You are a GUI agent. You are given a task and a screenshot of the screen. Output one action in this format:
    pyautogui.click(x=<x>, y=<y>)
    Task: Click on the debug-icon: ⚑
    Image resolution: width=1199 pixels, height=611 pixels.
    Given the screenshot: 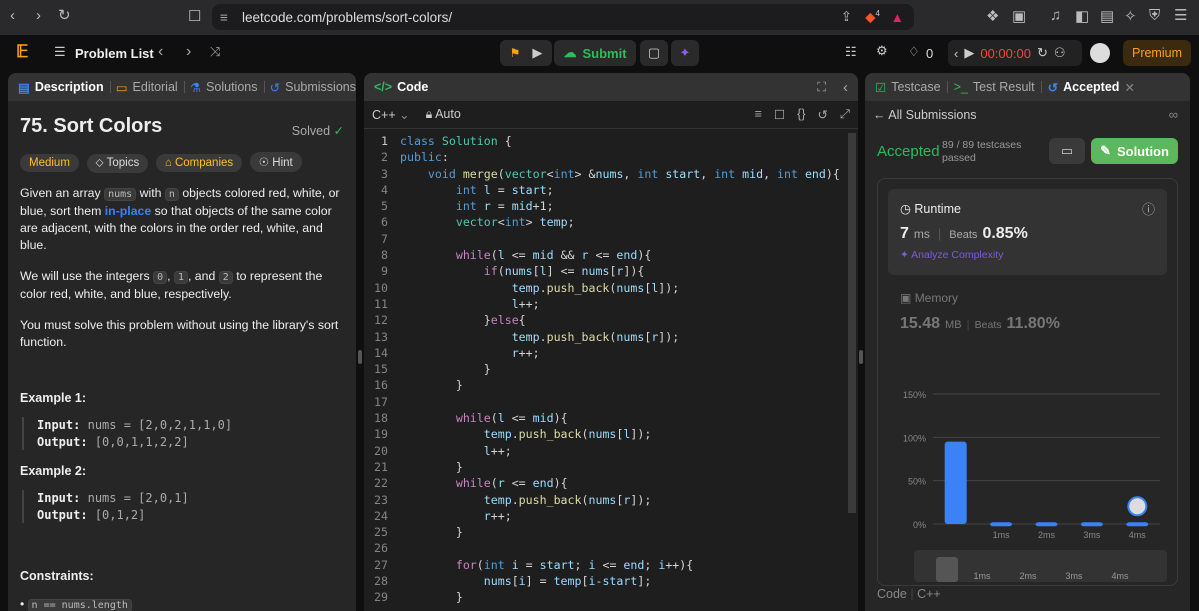 What is the action you would take?
    pyautogui.click(x=515, y=53)
    